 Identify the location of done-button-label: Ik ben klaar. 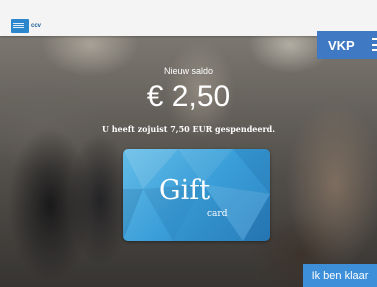
(340, 275).